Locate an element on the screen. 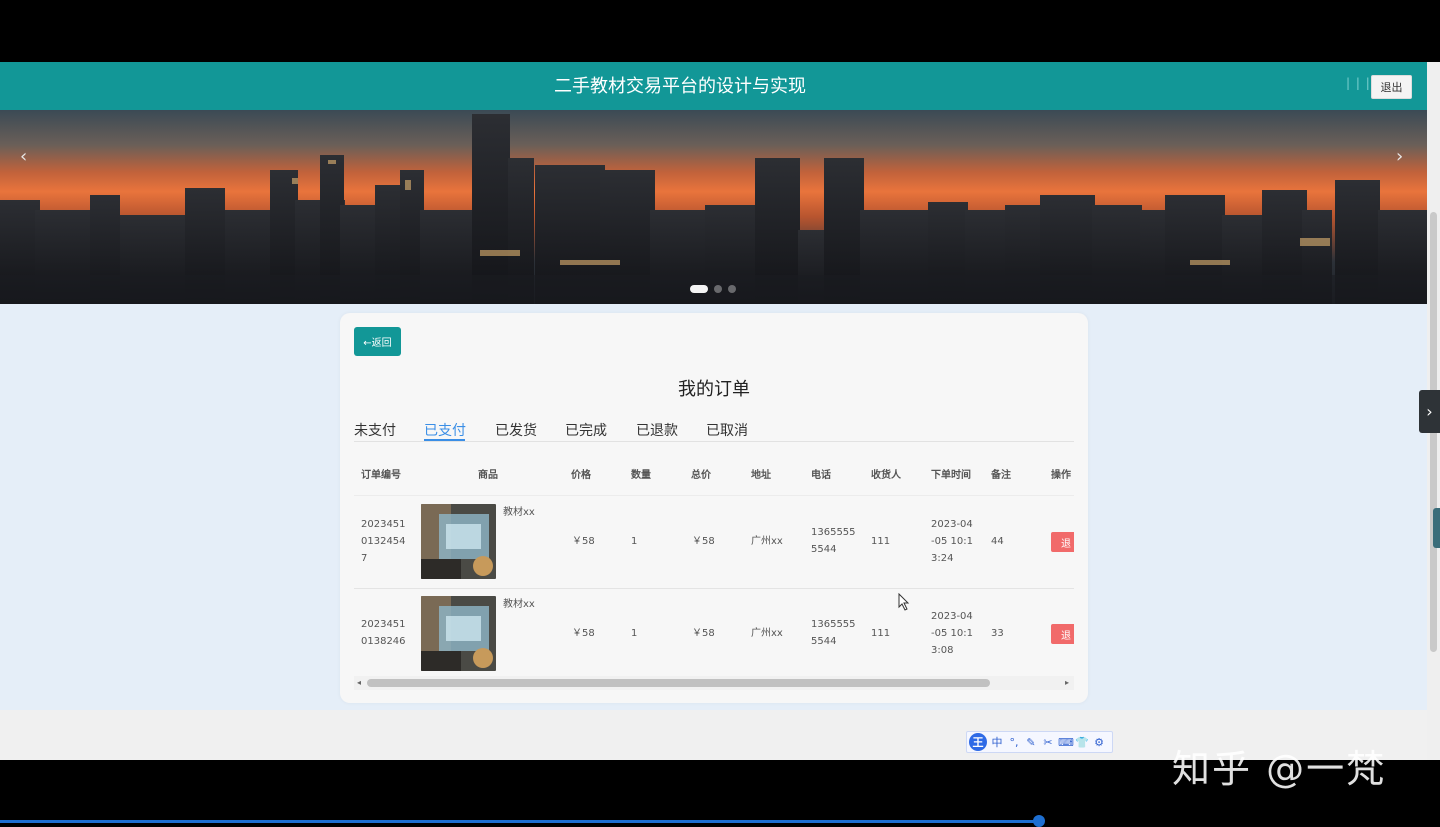 The image size is (1440, 827). top-header: 二手教材交易平台的设计与实现 | | | 退出 is located at coordinates (713, 86).